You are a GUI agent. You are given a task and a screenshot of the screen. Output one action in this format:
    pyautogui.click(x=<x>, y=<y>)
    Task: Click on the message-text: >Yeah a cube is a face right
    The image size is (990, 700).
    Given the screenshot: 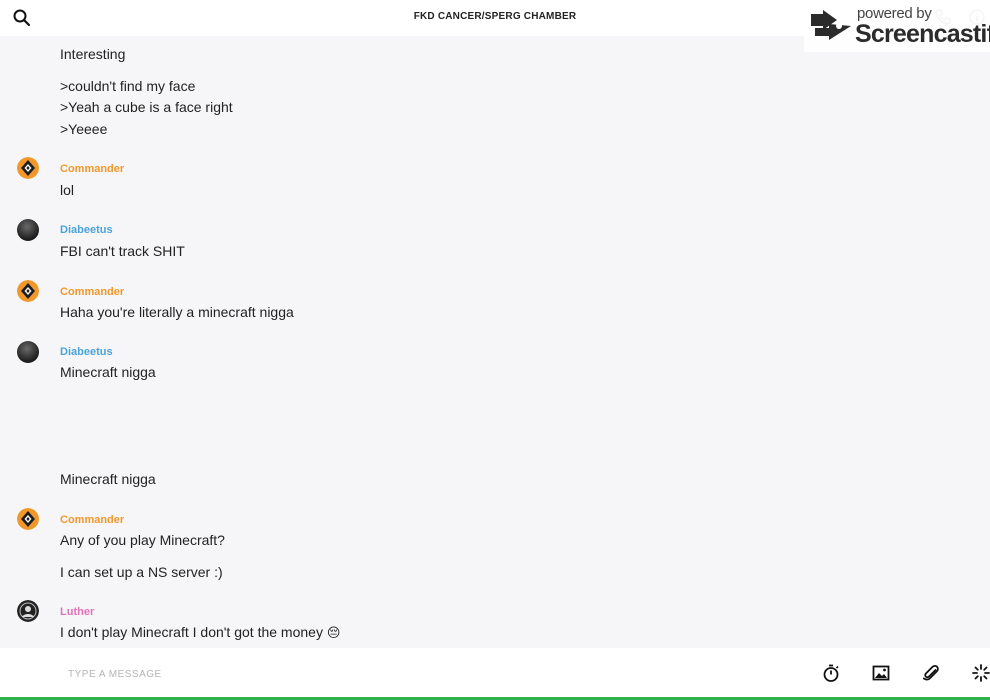 What is the action you would take?
    pyautogui.click(x=146, y=107)
    